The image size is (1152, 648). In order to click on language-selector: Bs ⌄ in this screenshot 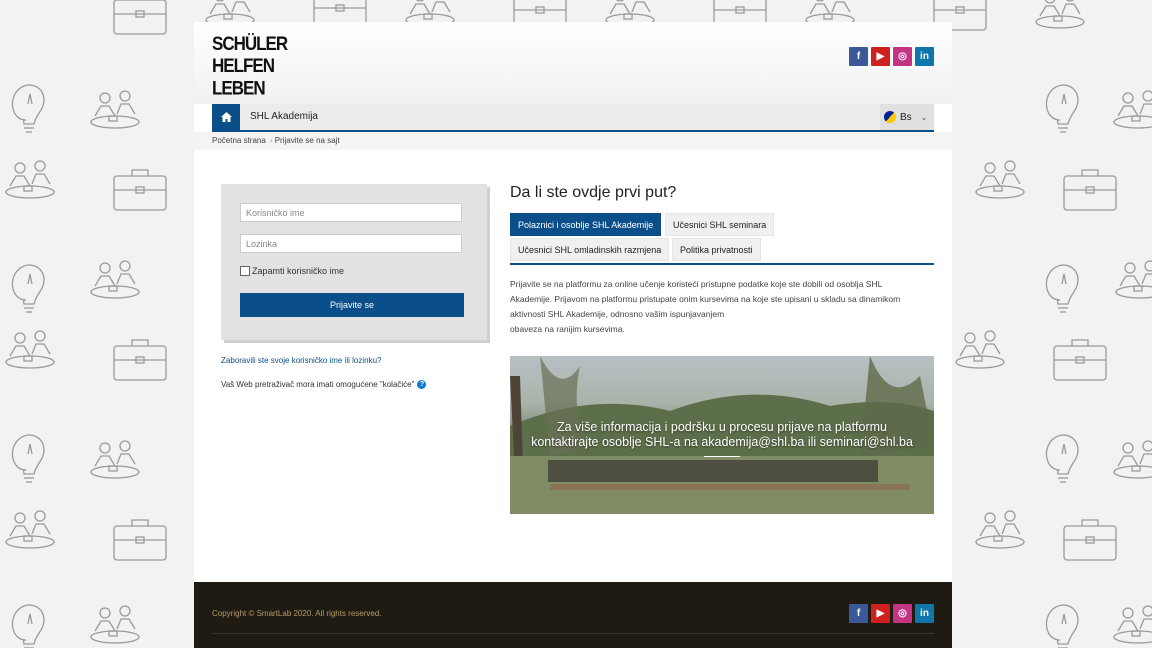, I will do `click(907, 117)`.